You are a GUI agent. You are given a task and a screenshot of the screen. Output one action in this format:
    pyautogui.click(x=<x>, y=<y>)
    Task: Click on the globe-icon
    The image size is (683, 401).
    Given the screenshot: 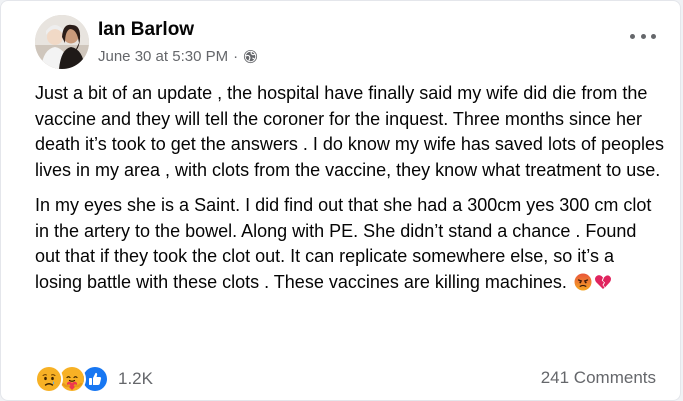 What is the action you would take?
    pyautogui.click(x=250, y=56)
    